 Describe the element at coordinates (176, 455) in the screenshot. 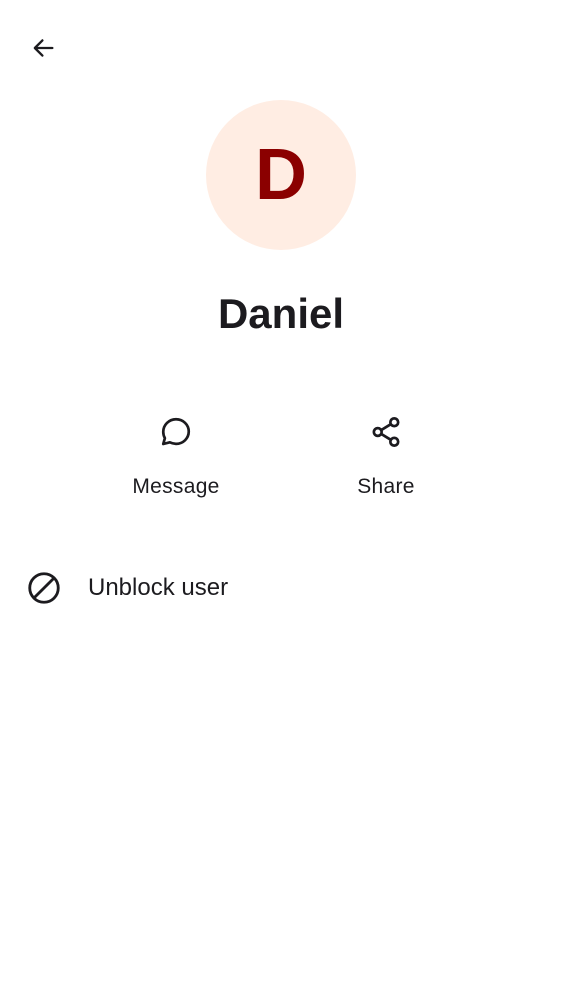

I see `message-button: Message` at that location.